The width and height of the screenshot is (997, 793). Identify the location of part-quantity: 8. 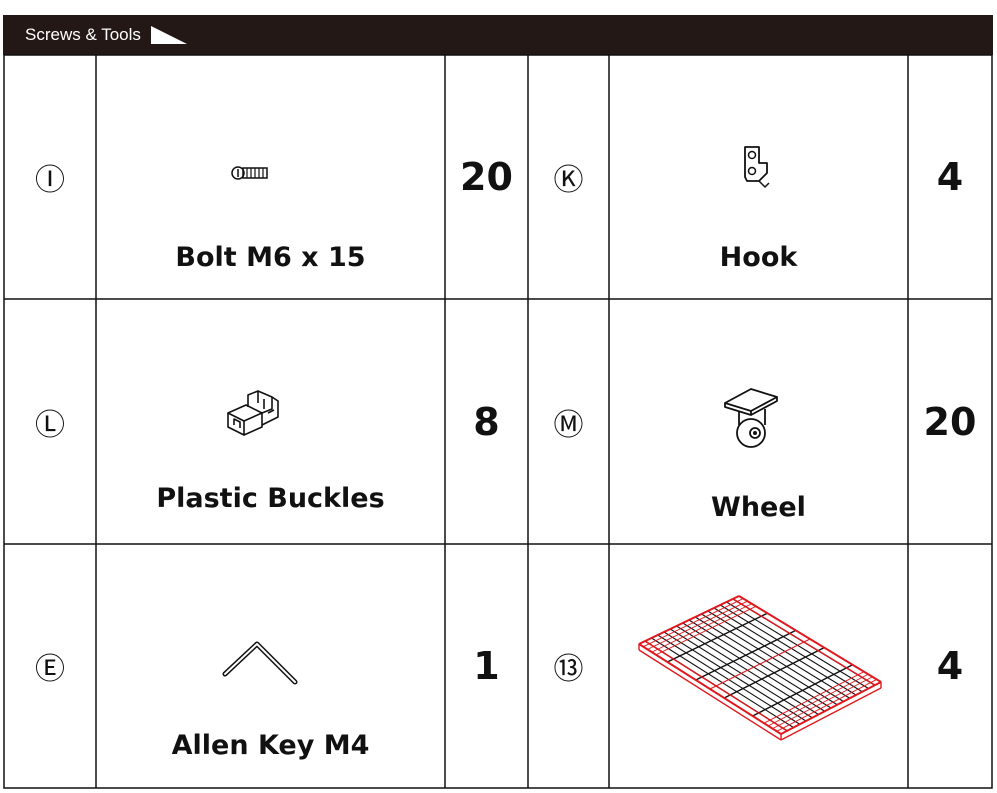
(486, 421).